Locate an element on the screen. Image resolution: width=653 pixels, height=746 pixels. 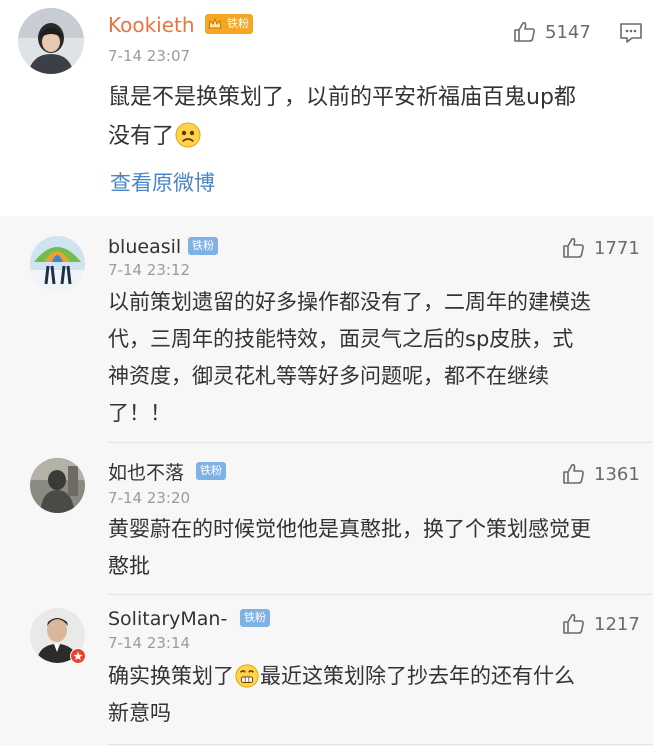
like-button: 1771 is located at coordinates (601, 248).